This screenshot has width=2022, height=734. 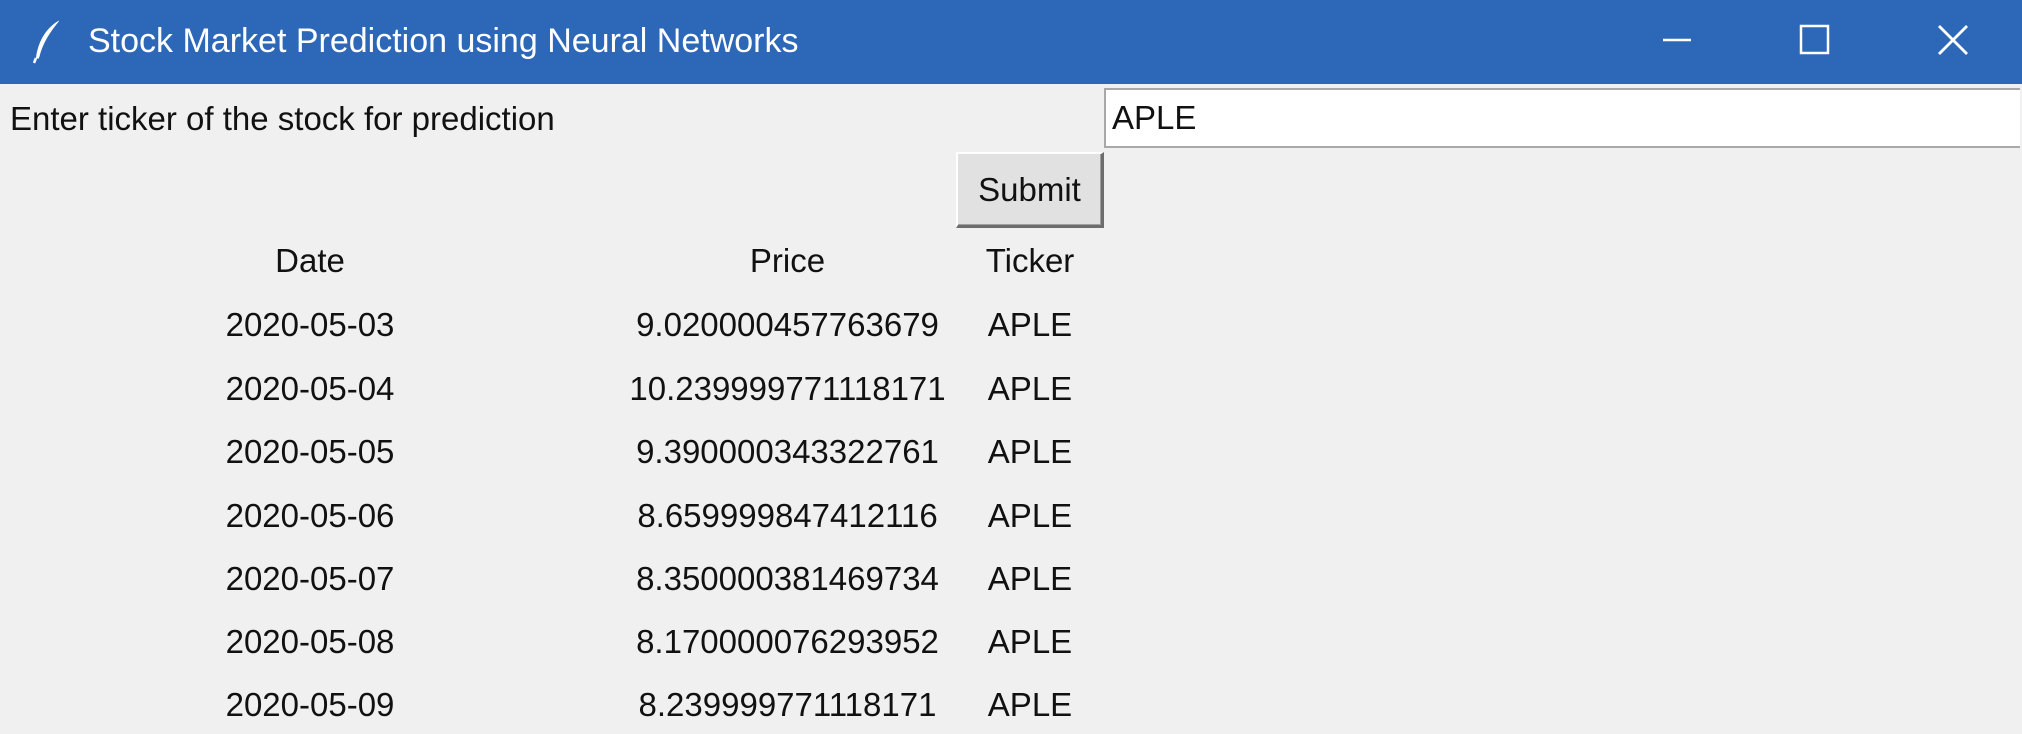 I want to click on submit-button: Submit, so click(x=1030, y=190).